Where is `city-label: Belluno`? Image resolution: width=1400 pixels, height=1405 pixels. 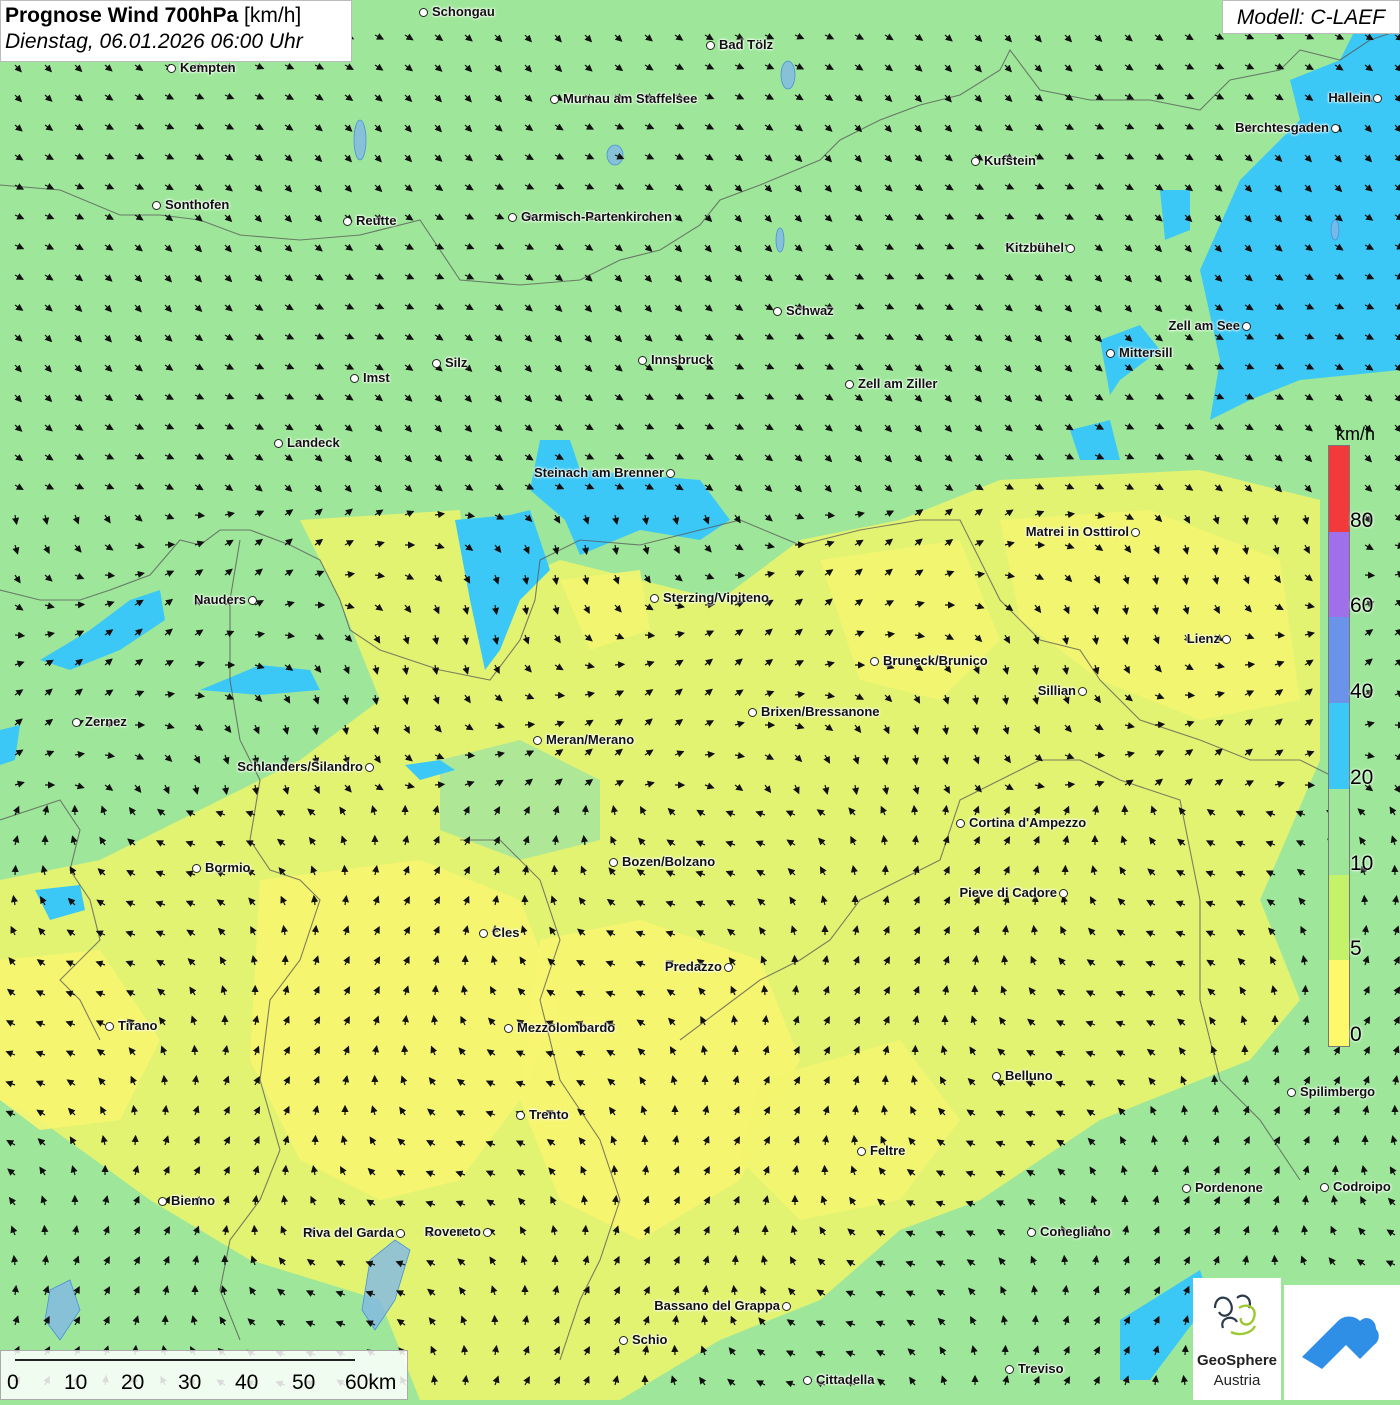 city-label: Belluno is located at coordinates (1029, 1075).